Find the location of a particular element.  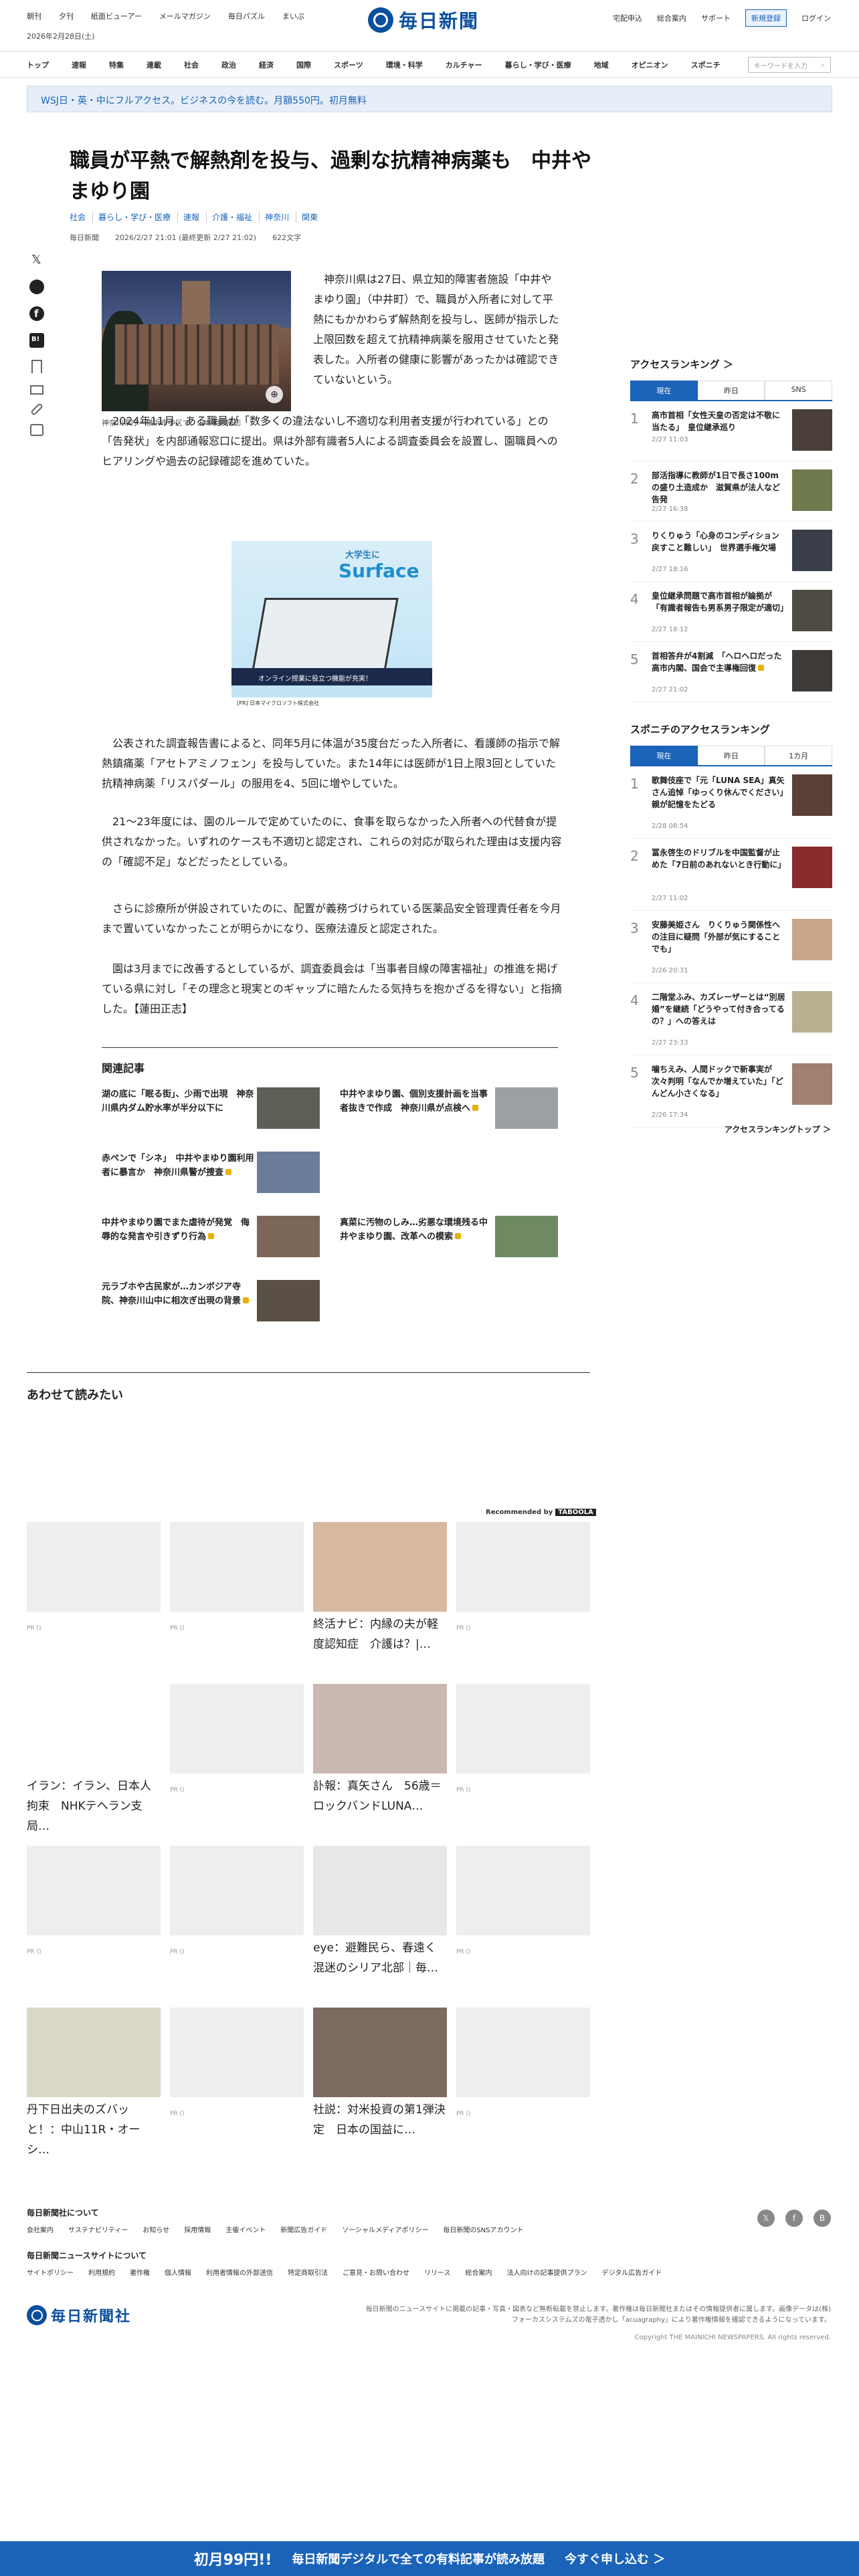

footer-logo: 毎日新聞社 is located at coordinates (79, 2315).